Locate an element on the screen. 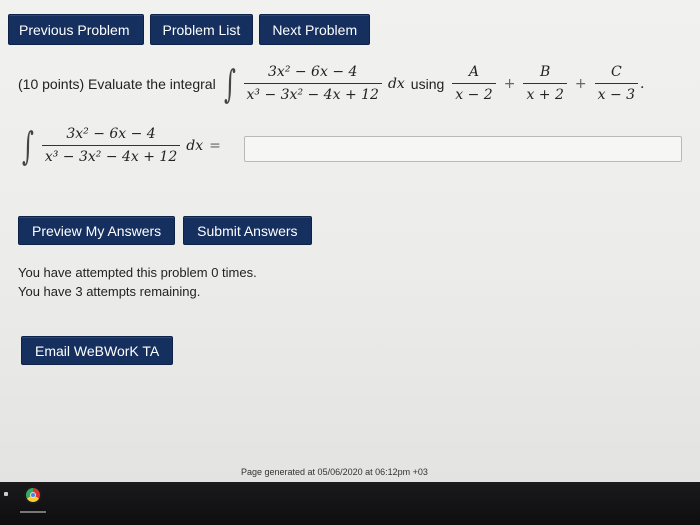  next-problem-button: Next Problem is located at coordinates (315, 29).